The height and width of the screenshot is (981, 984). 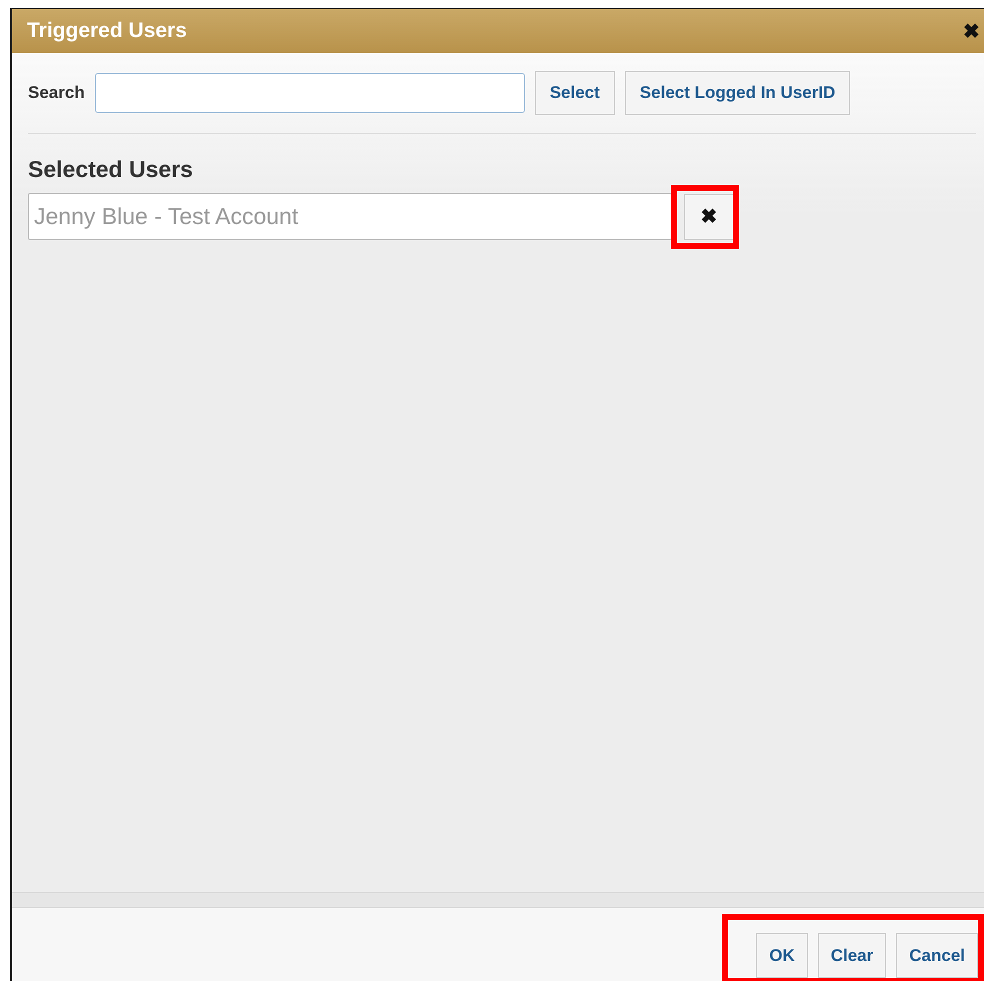 I want to click on search-field, so click(x=309, y=93).